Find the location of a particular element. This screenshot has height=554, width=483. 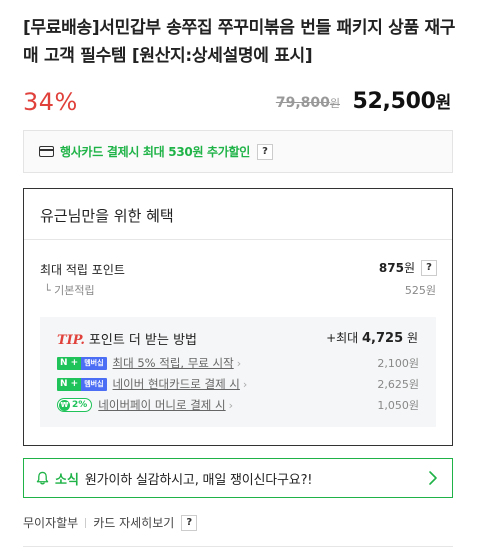

notice-banner: 소식 원가이하 실감하시고, 매일 쟁이신다구요?! is located at coordinates (238, 478).